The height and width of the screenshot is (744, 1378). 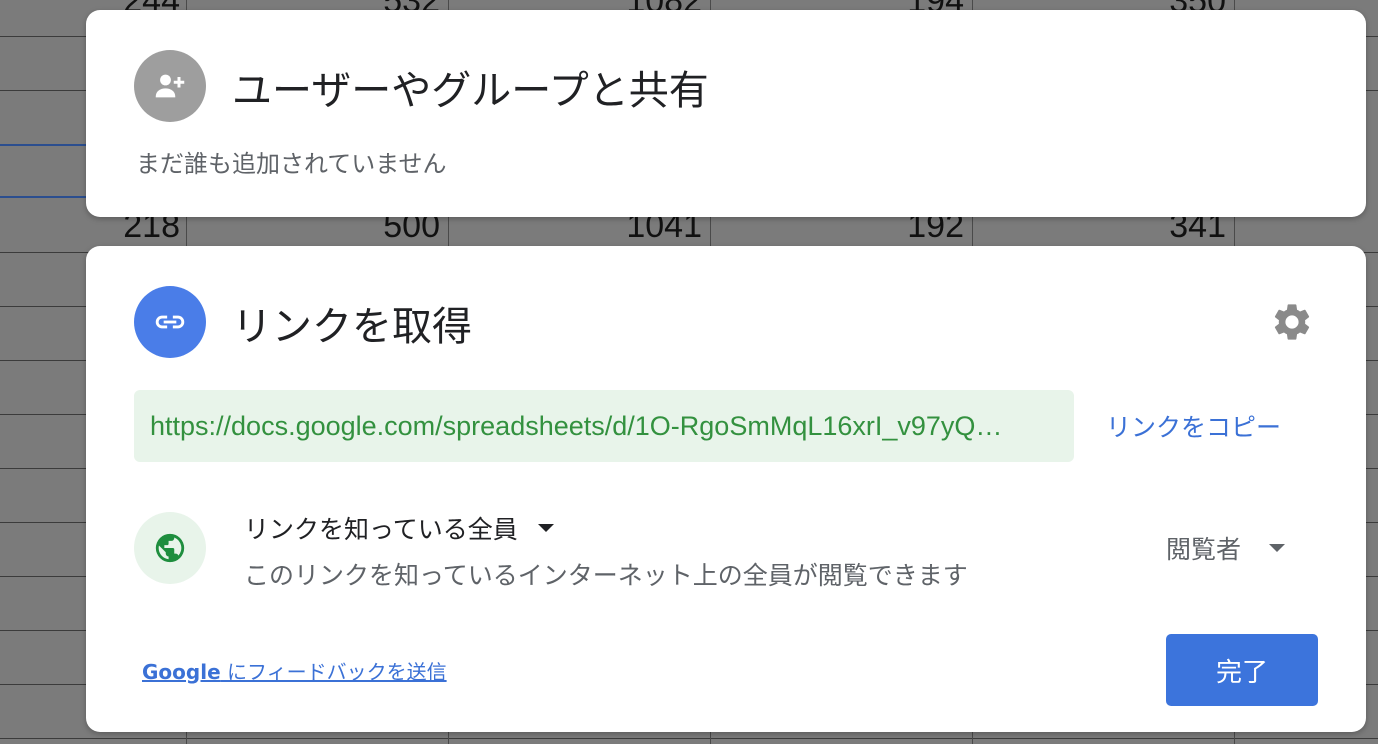 I want to click on share-card-empty-message: まだ誰も追加されていません, so click(x=291, y=164).